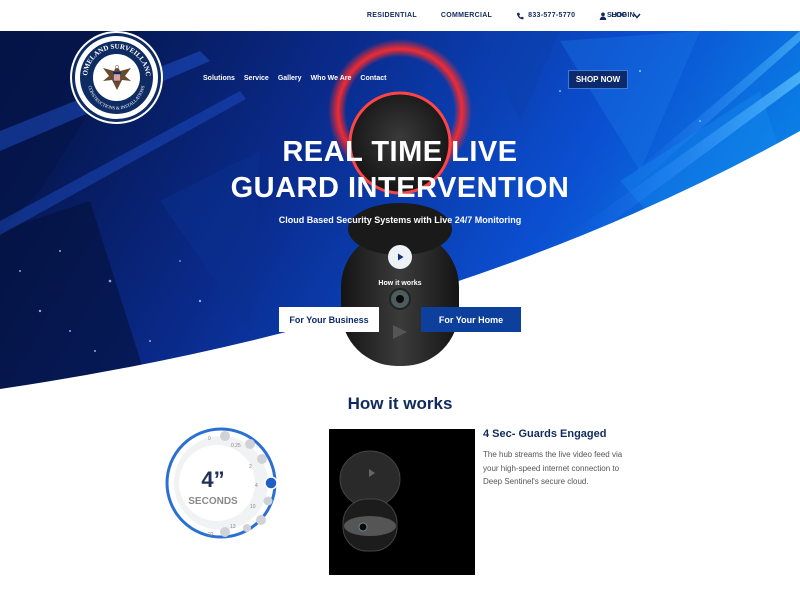 This screenshot has width=800, height=600. Describe the element at coordinates (373, 78) in the screenshot. I see `nav-contact: Contact` at that location.